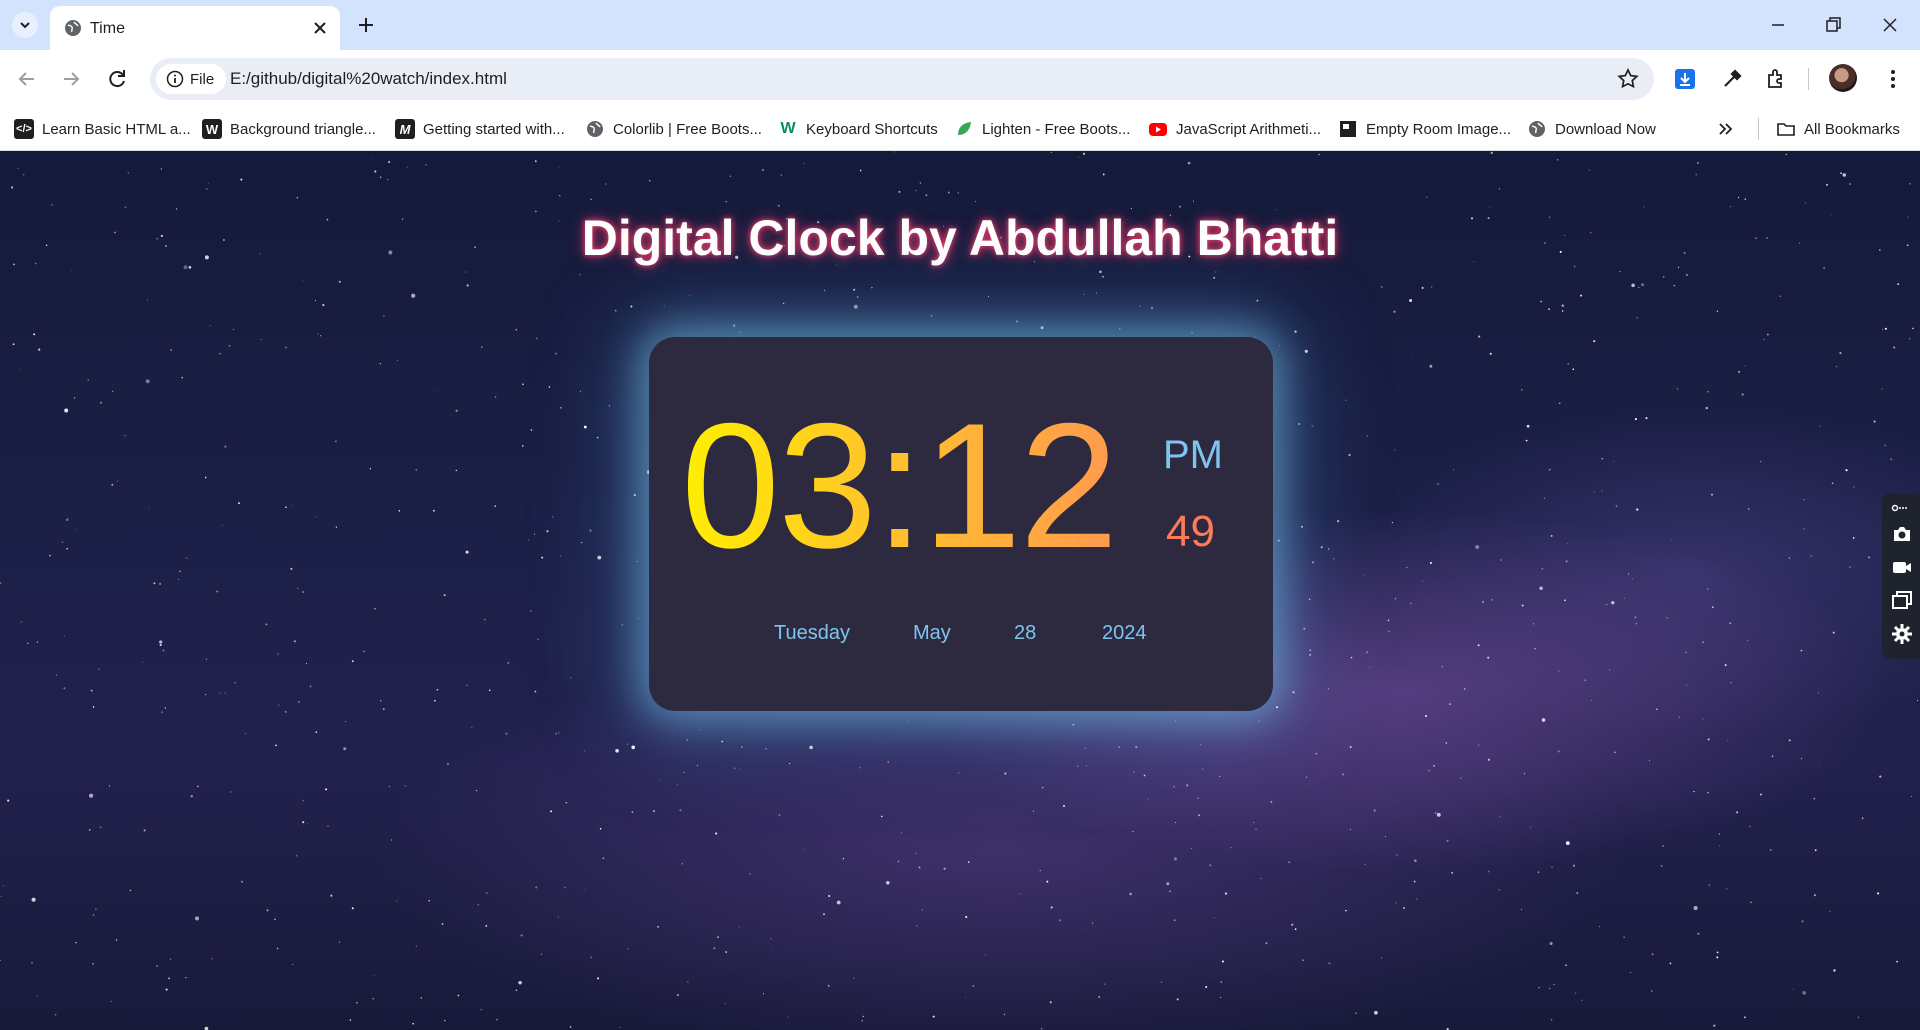  What do you see at coordinates (964, 128) in the screenshot?
I see `leaf-icon` at bounding box center [964, 128].